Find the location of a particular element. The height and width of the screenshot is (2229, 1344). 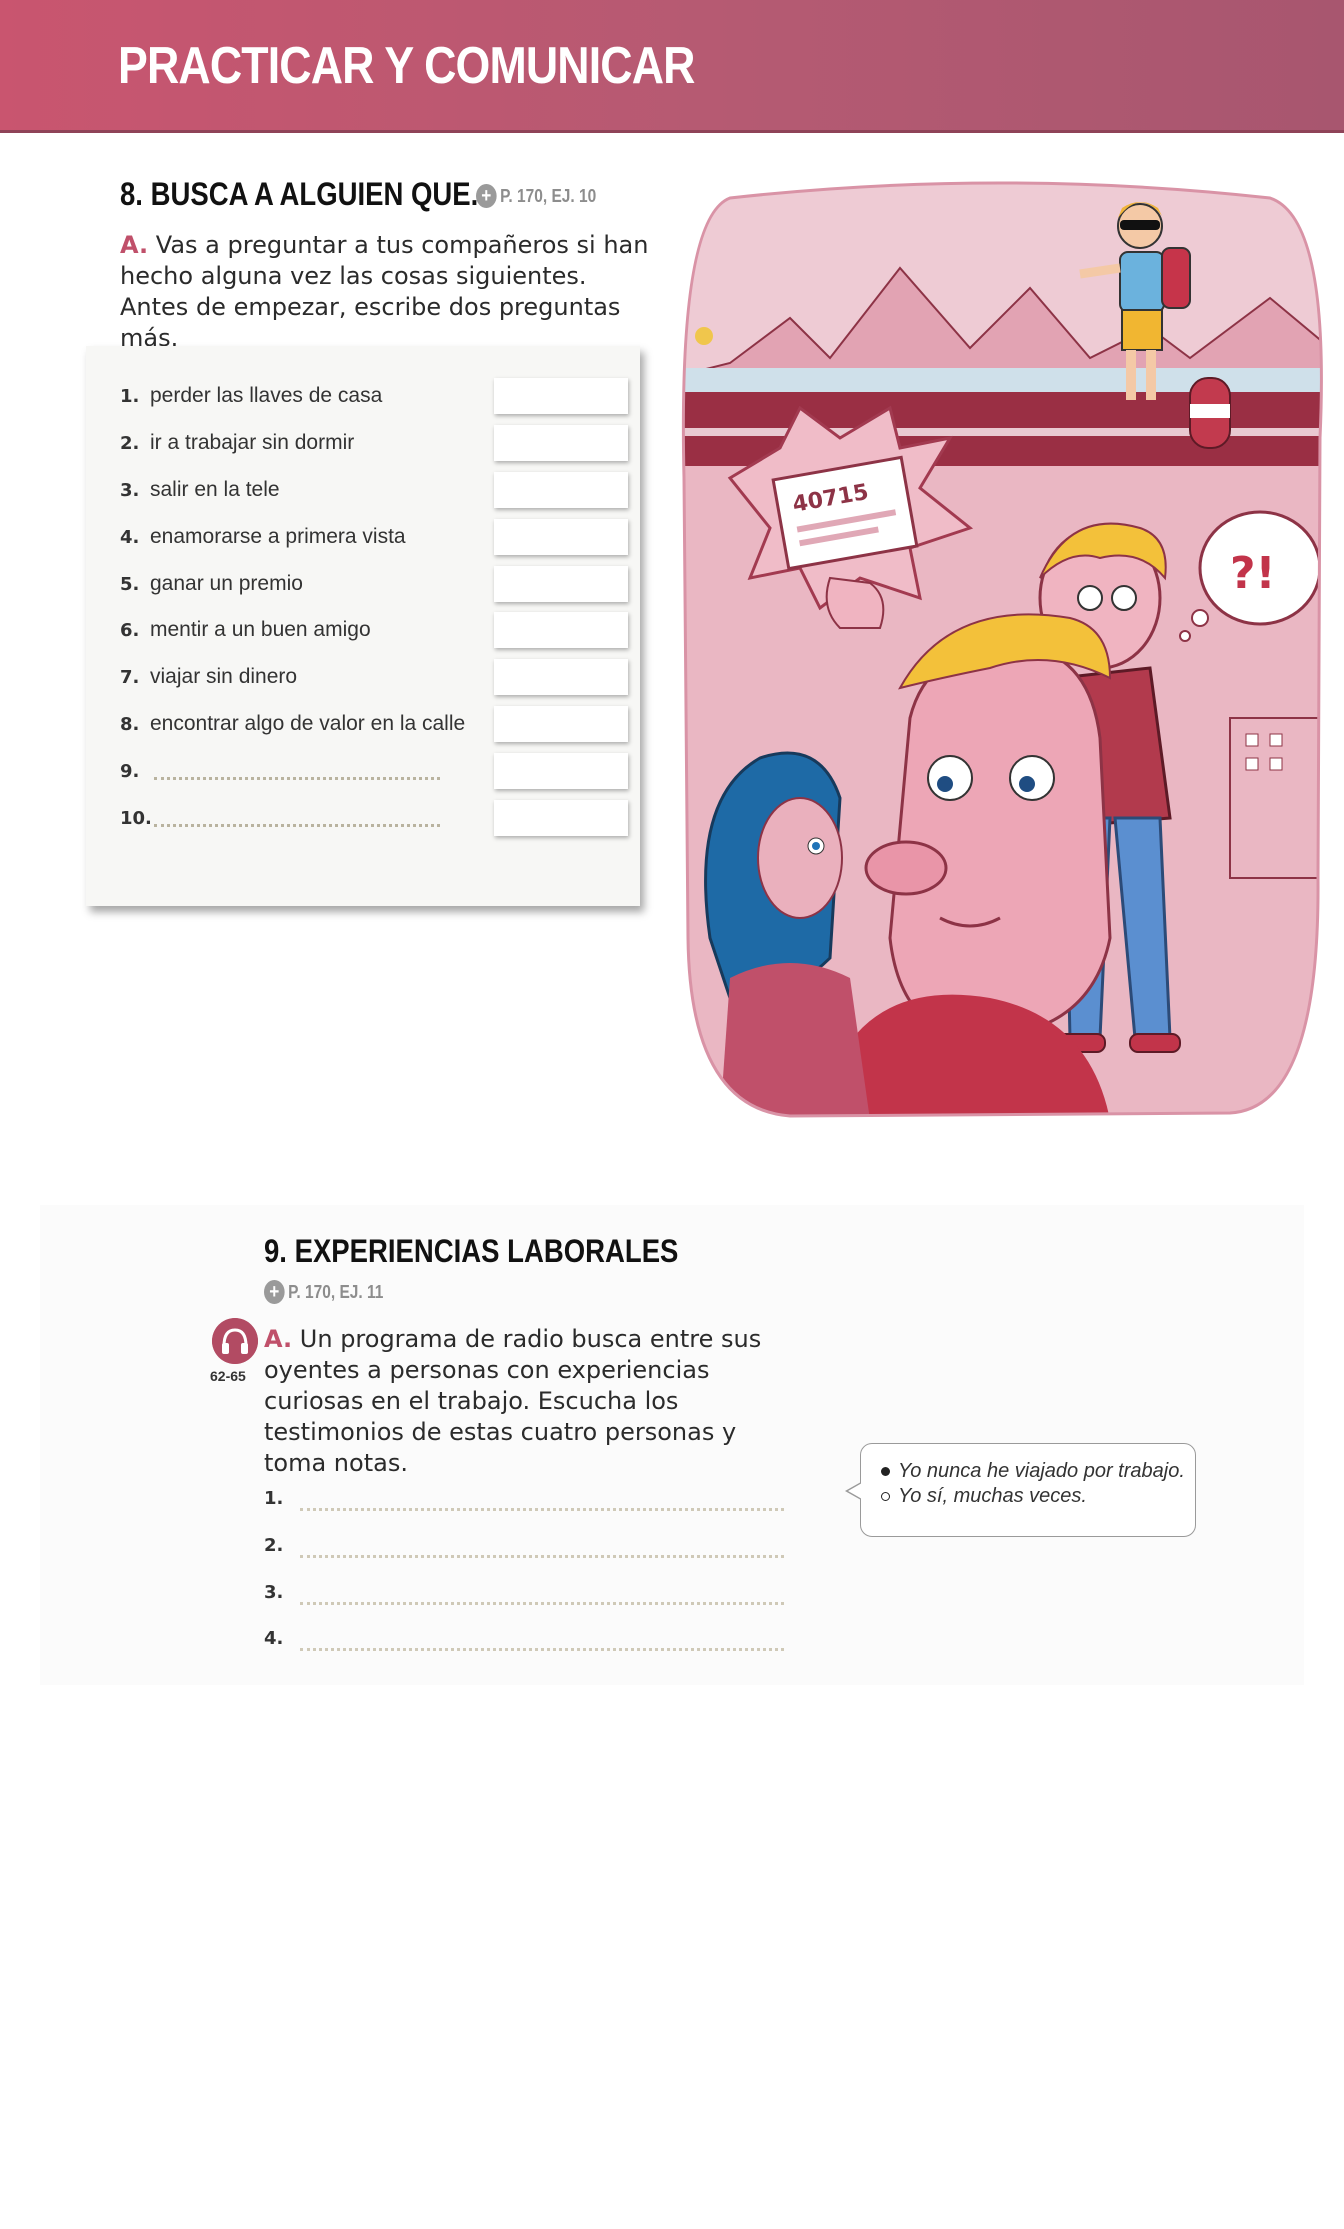

item-number: 3. is located at coordinates (130, 490).